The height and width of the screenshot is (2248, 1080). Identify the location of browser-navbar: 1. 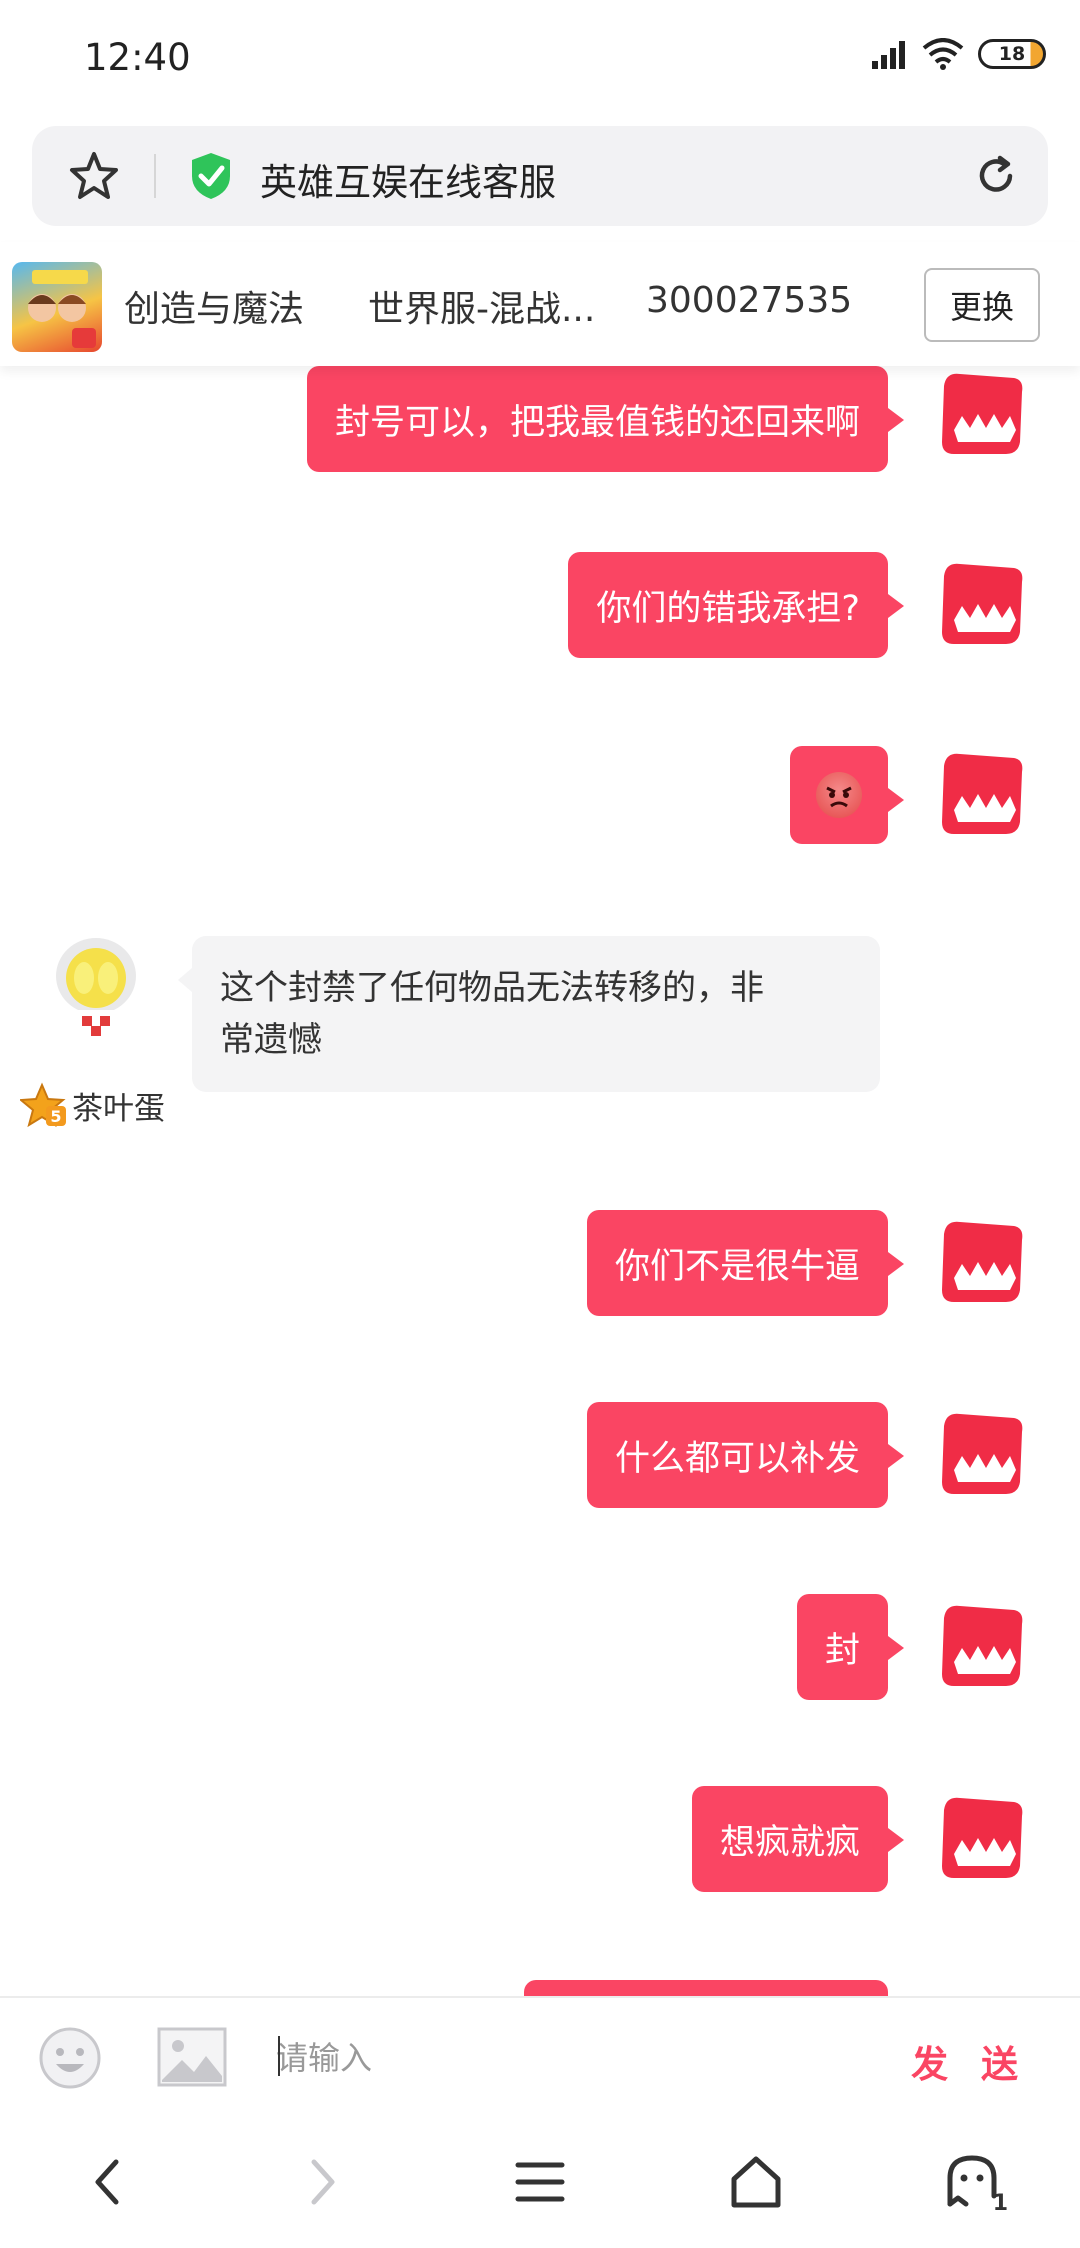
(540, 2183).